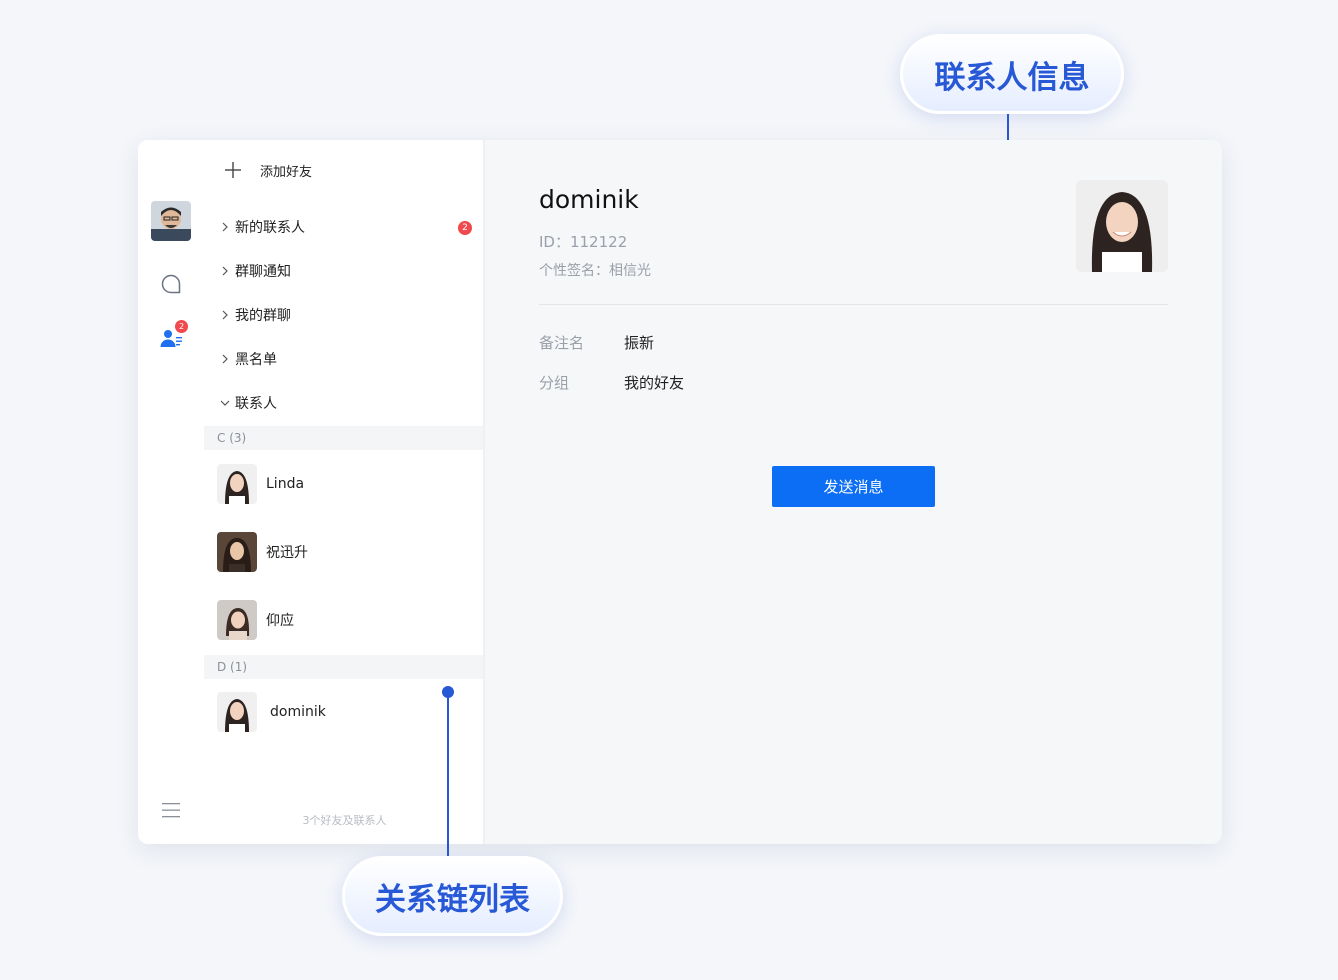 The image size is (1338, 980). What do you see at coordinates (263, 316) in the screenshot?
I see `nav-label: 我的群聊` at bounding box center [263, 316].